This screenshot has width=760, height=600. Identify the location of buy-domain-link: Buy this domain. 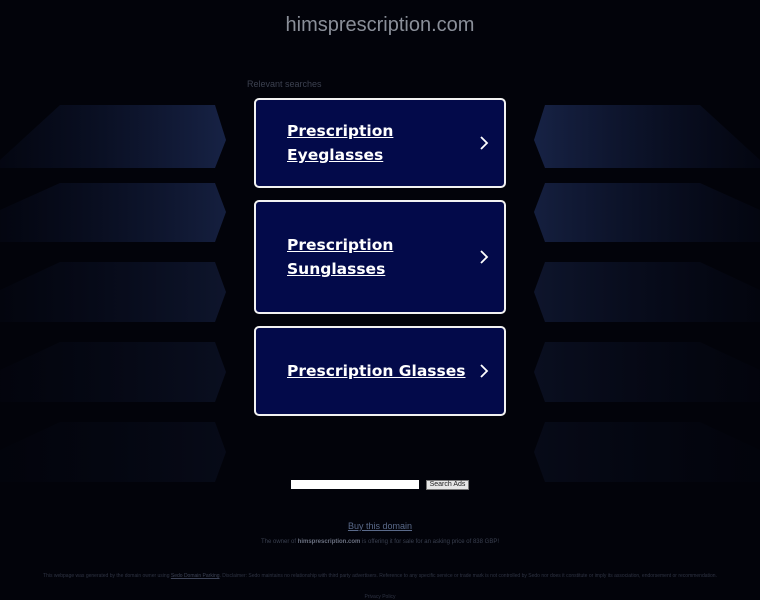
(380, 526).